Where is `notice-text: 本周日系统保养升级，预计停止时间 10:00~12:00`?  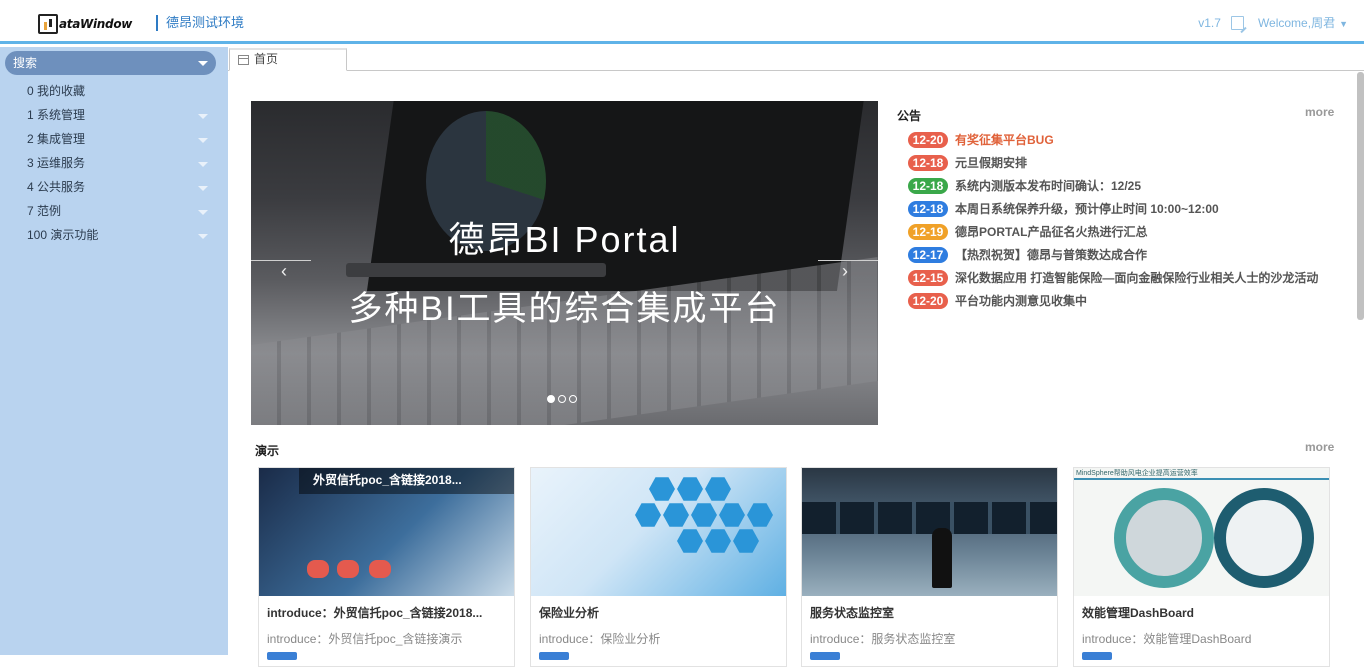 notice-text: 本周日系统保养升级，预计停止时间 10:00~12:00 is located at coordinates (1087, 209).